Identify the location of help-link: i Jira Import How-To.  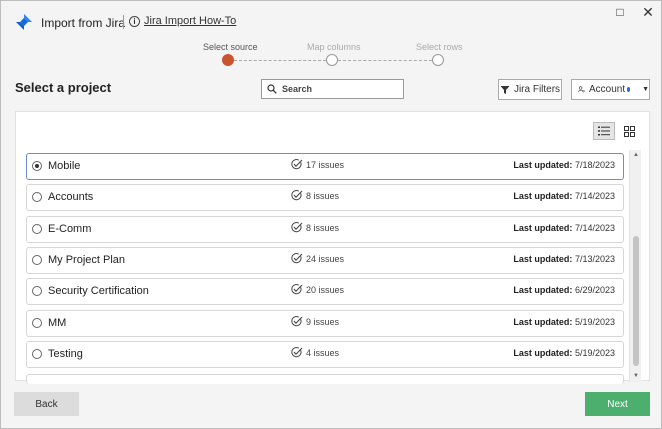
(182, 21).